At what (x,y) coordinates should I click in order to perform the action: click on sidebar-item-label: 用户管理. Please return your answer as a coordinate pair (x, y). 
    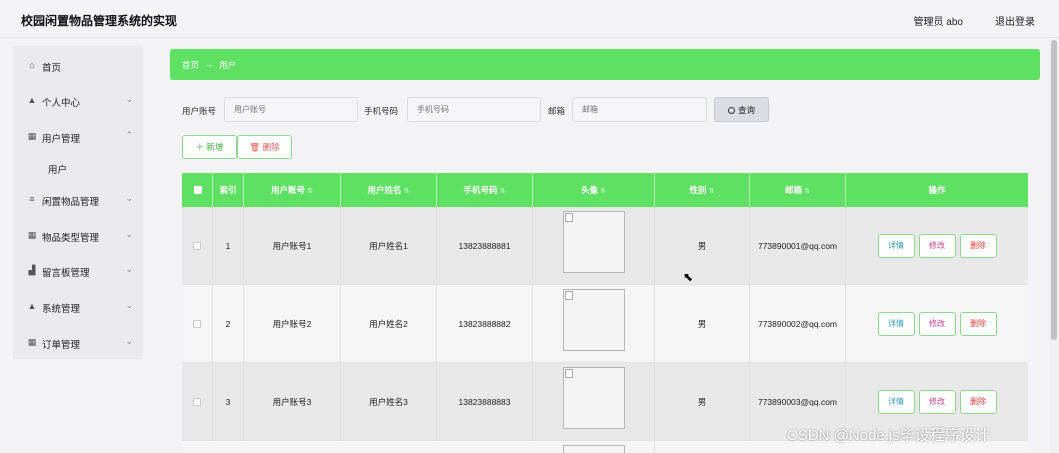
    Looking at the image, I should click on (61, 139).